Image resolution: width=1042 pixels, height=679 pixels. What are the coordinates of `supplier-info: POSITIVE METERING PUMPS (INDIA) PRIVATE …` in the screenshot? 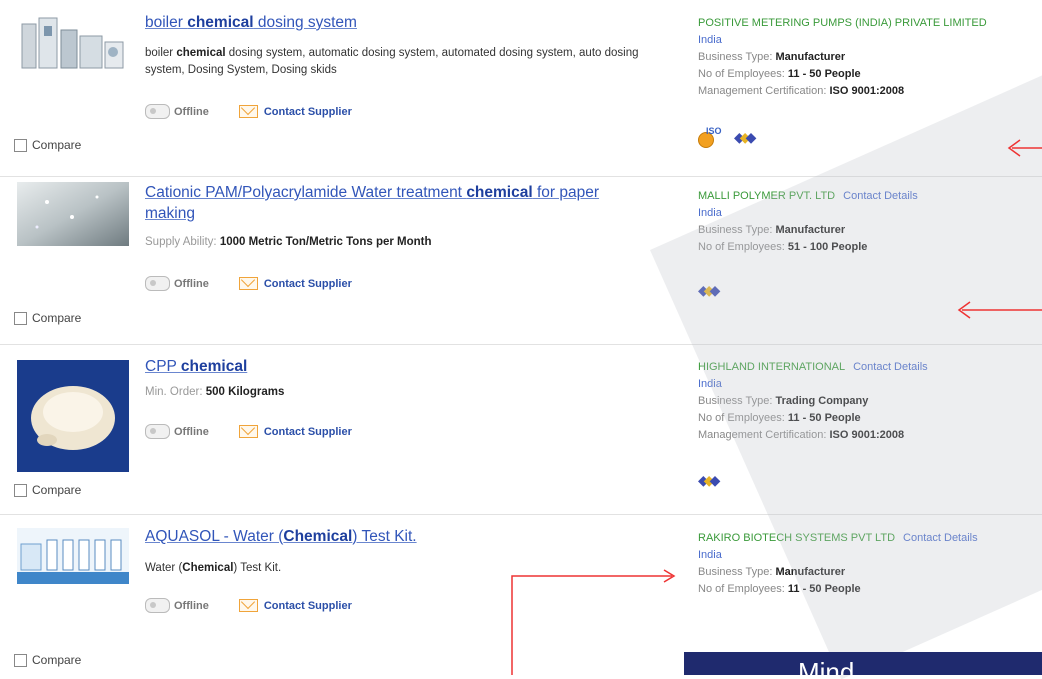 It's located at (870, 57).